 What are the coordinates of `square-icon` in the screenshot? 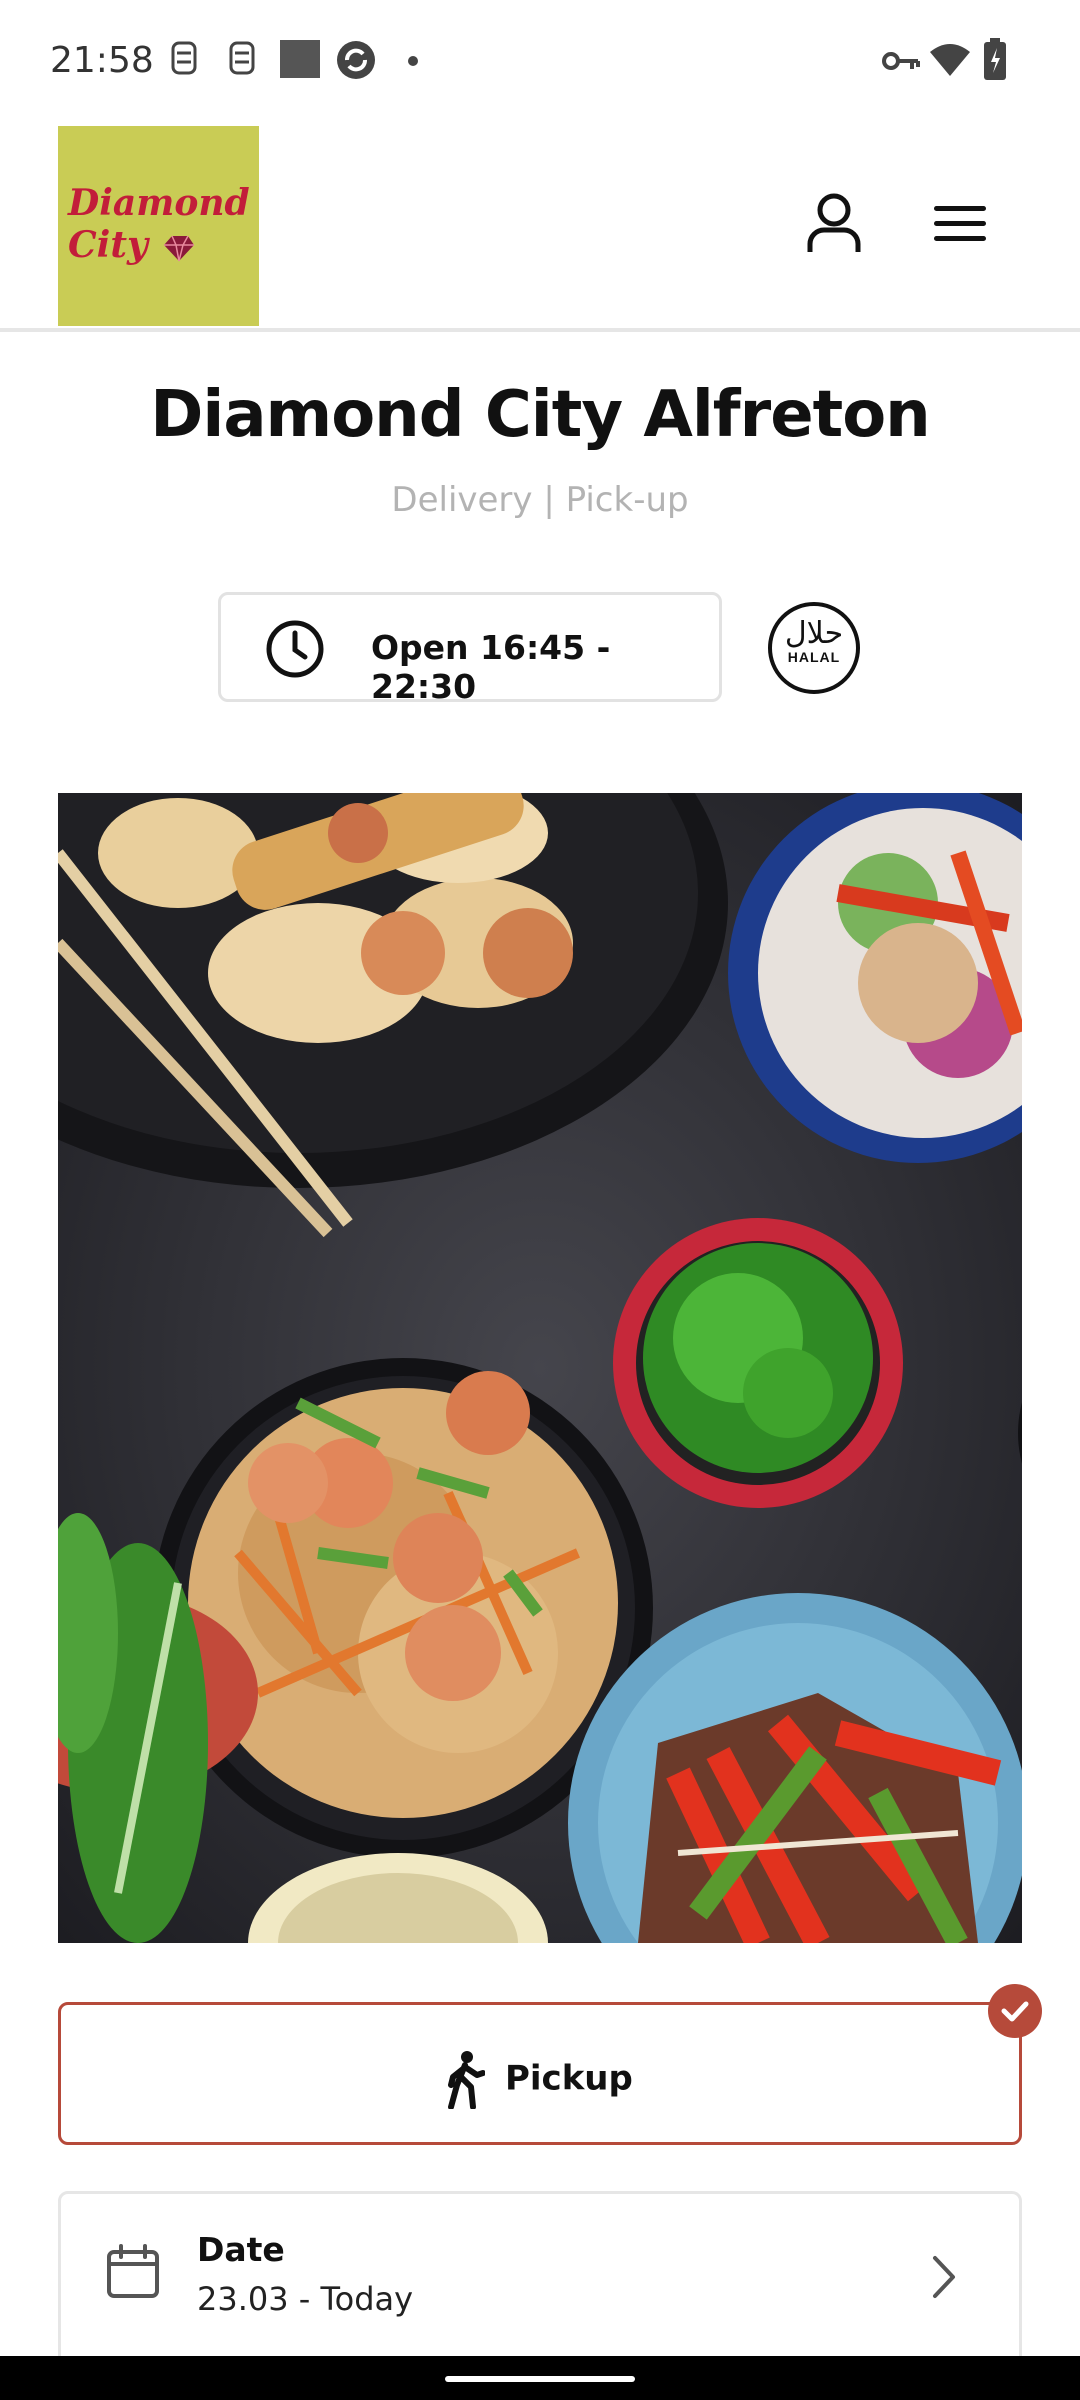 It's located at (300, 59).